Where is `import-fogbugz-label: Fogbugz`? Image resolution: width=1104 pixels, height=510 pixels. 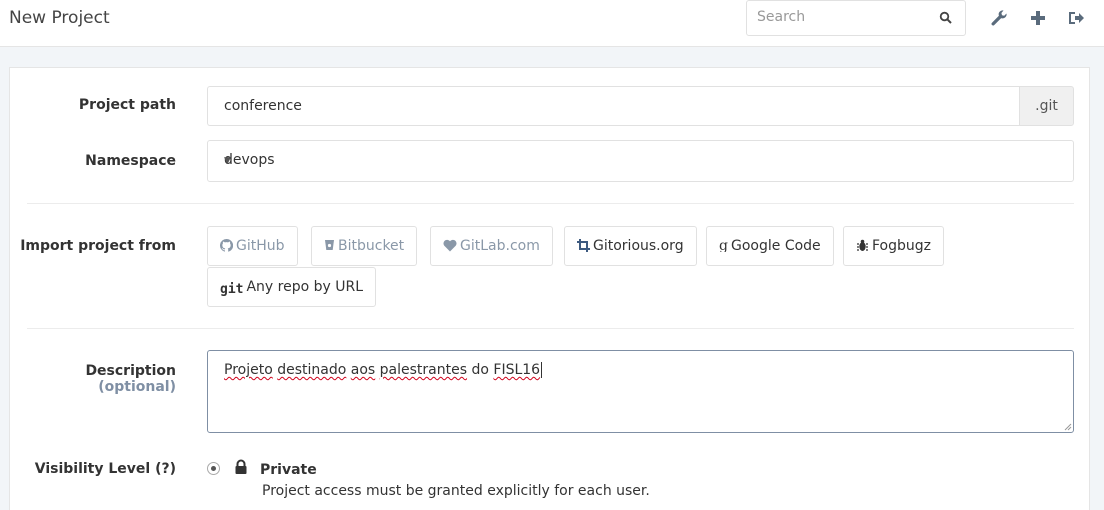
import-fogbugz-label: Fogbugz is located at coordinates (902, 246).